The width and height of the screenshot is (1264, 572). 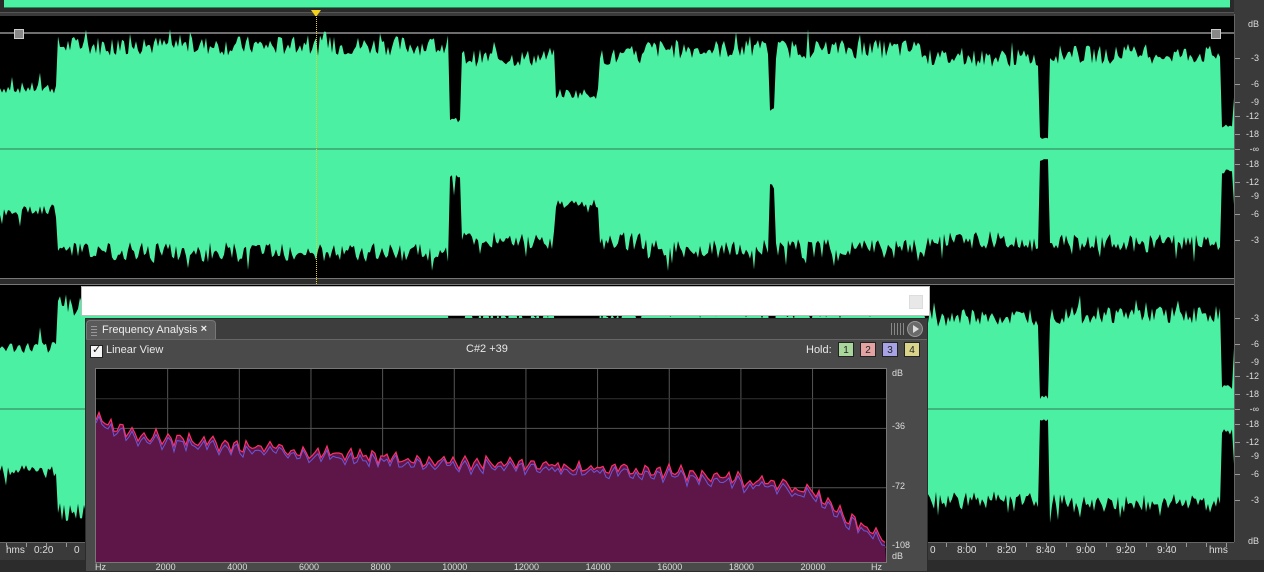 I want to click on freq-x-unit-right: Hz, so click(x=876, y=567).